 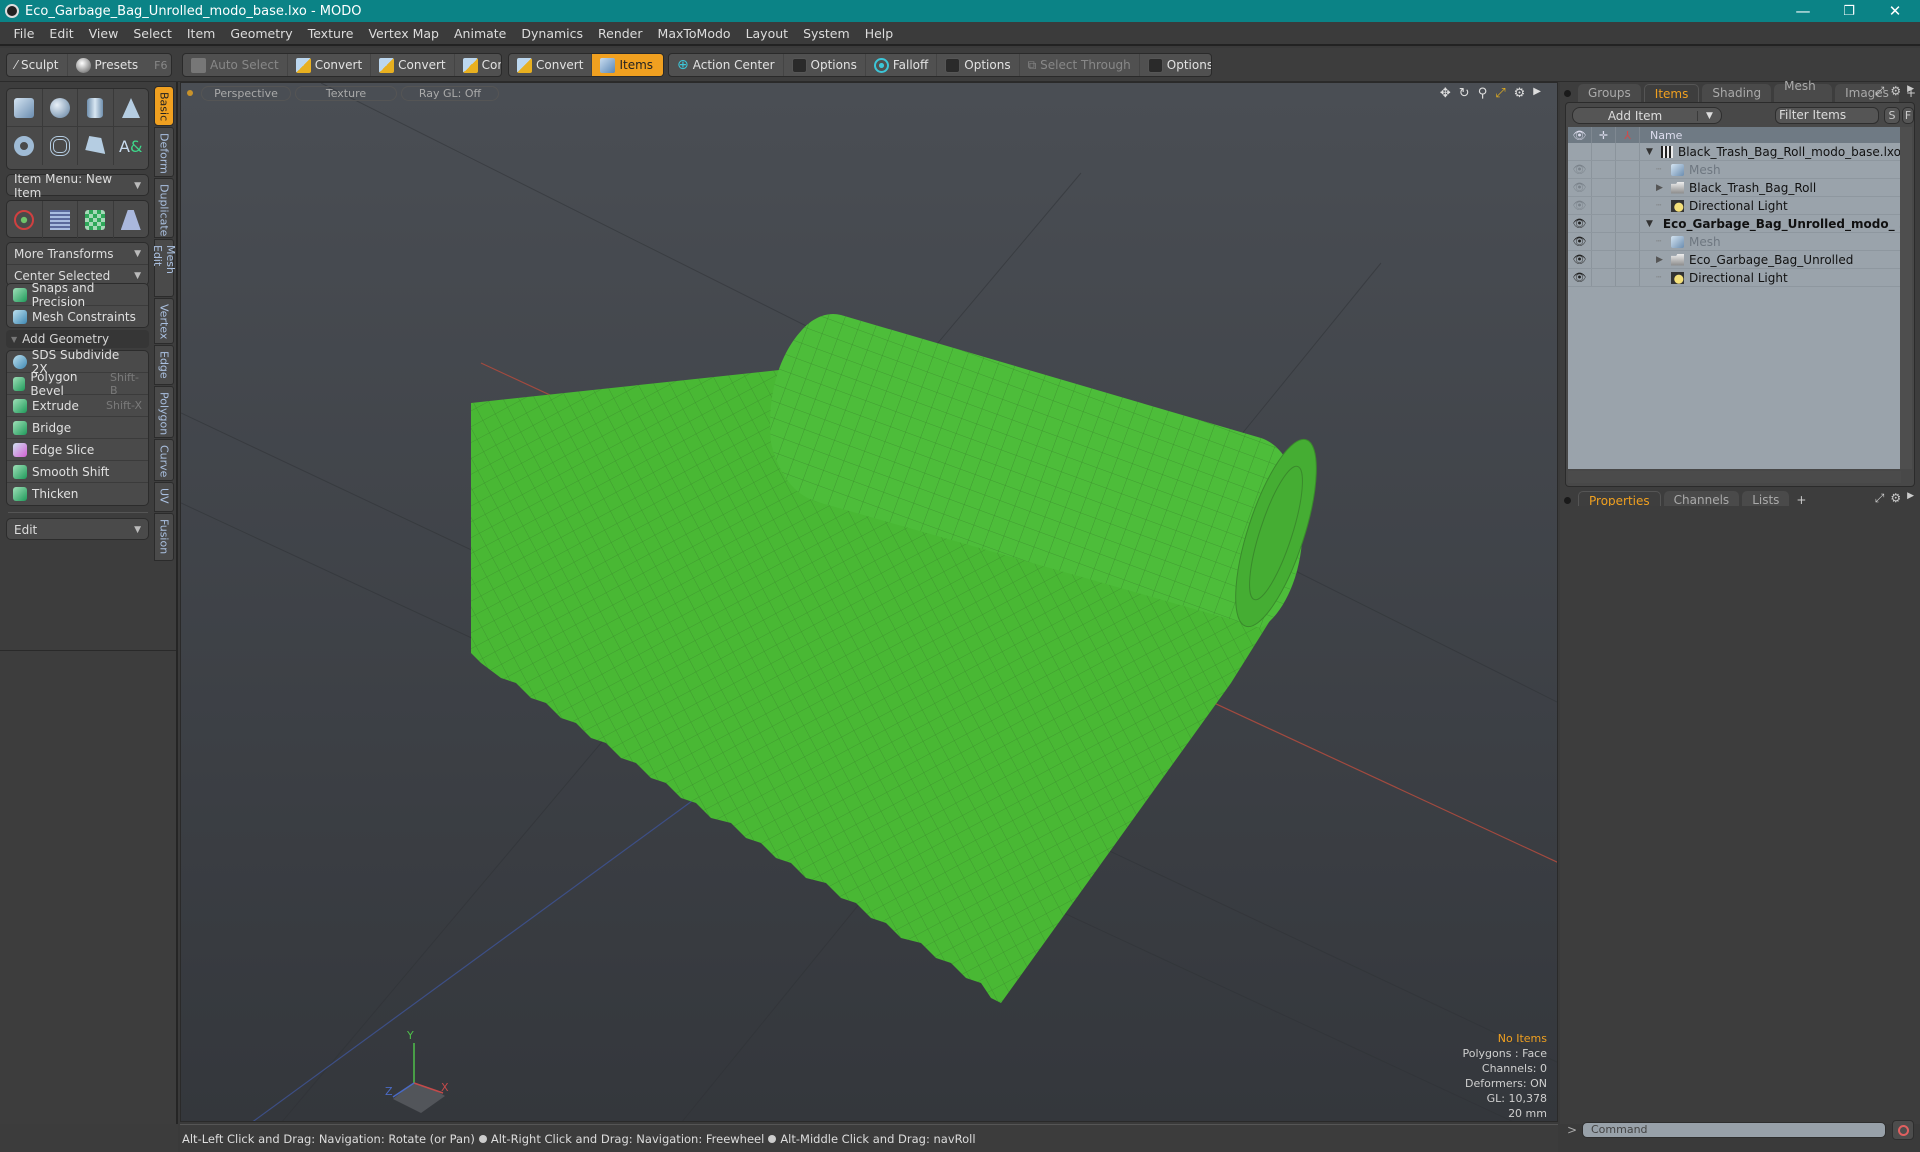 I want to click on zoom-magnifier-icon: ⚲, so click(x=1483, y=93).